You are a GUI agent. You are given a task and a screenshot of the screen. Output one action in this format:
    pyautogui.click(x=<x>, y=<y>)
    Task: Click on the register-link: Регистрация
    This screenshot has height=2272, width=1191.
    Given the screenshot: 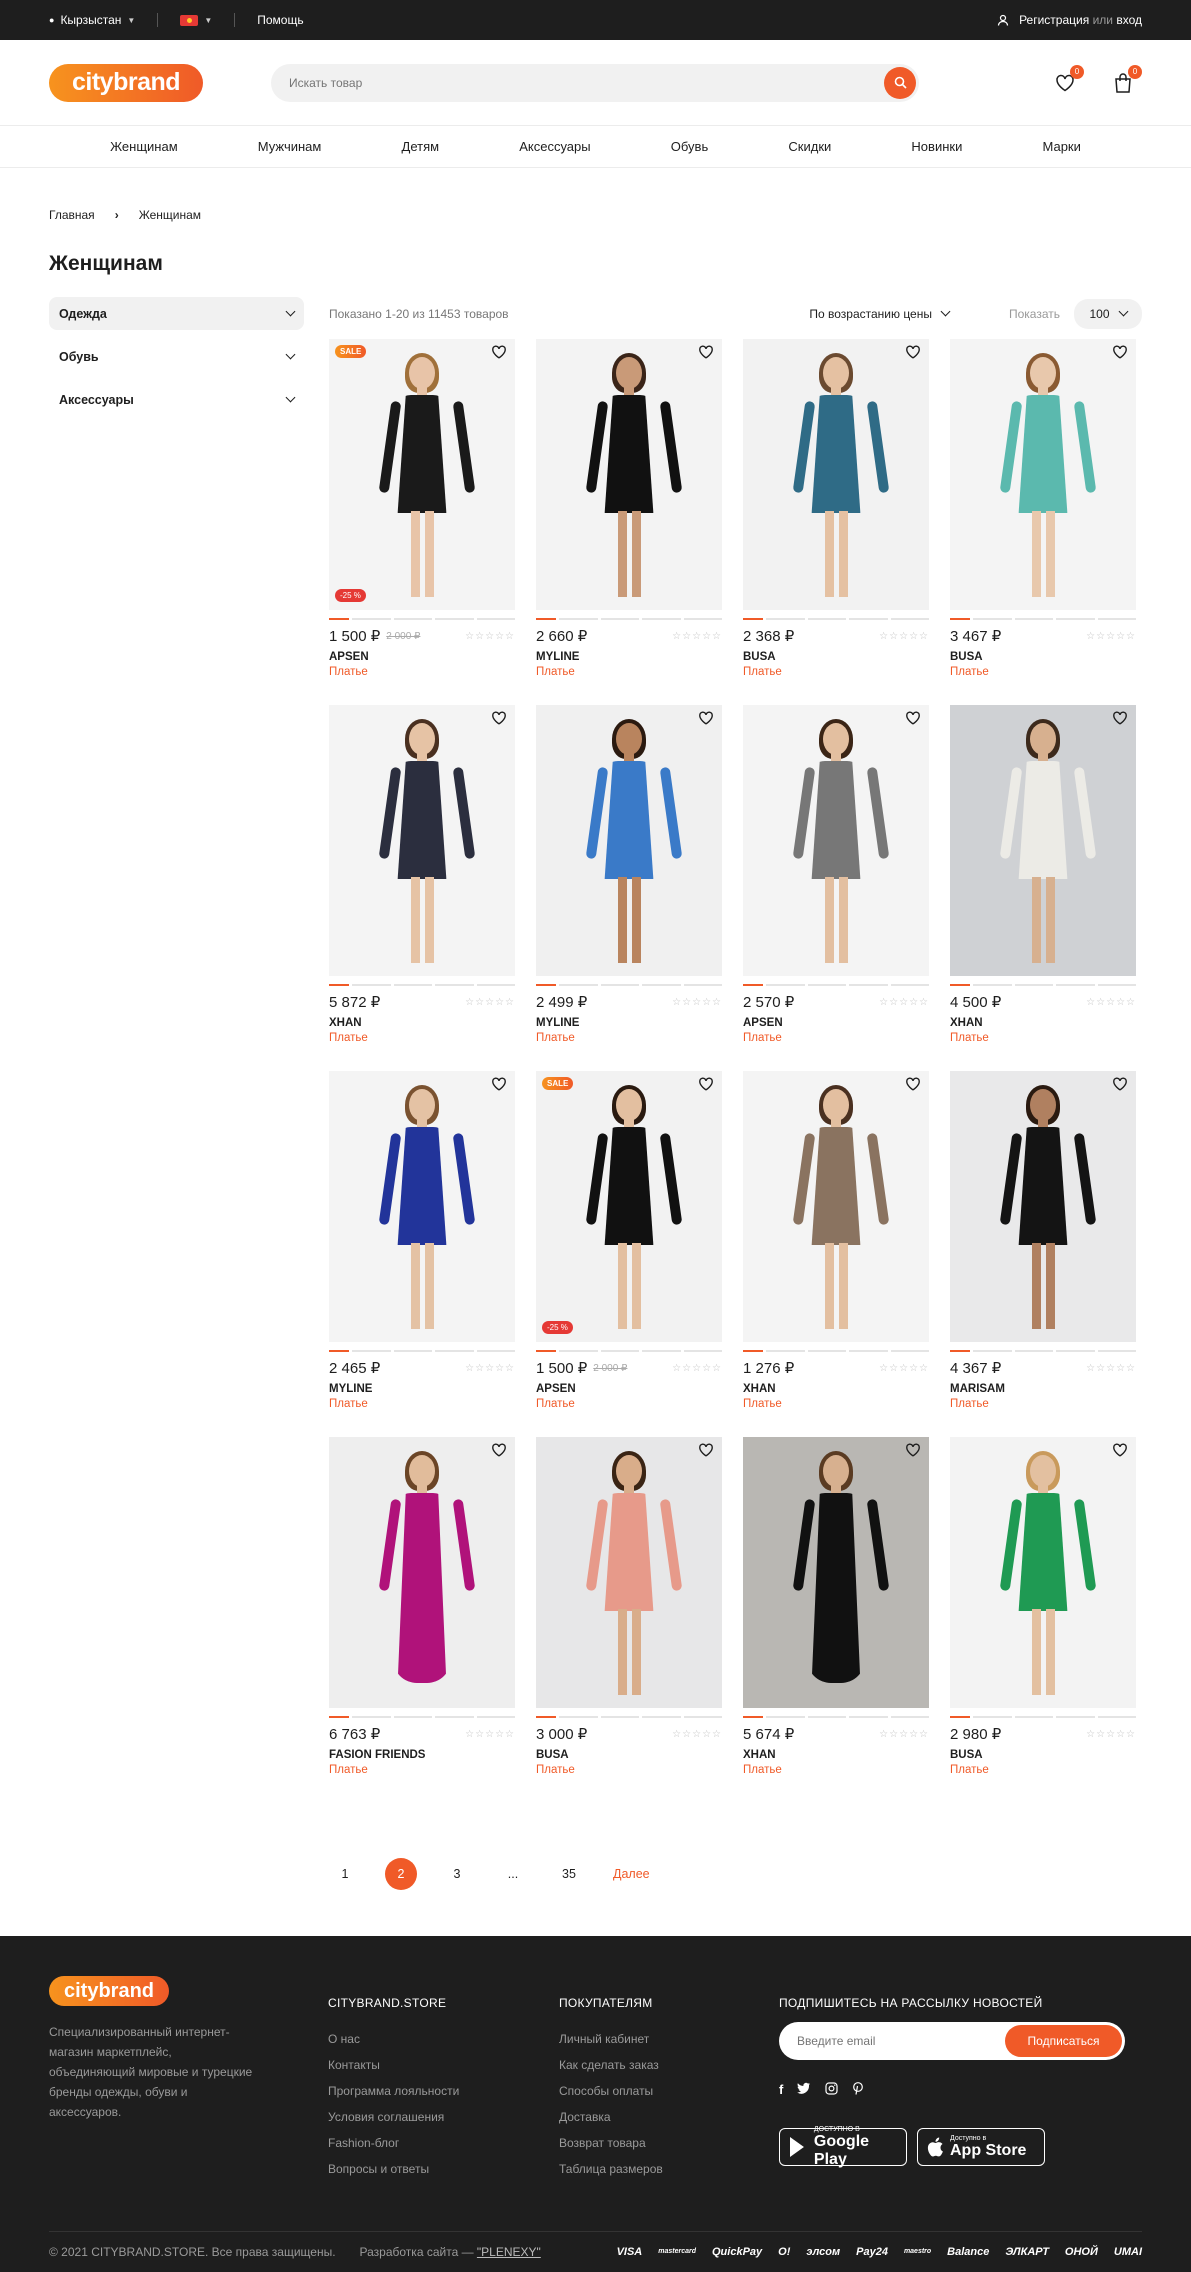 What is the action you would take?
    pyautogui.click(x=1054, y=20)
    